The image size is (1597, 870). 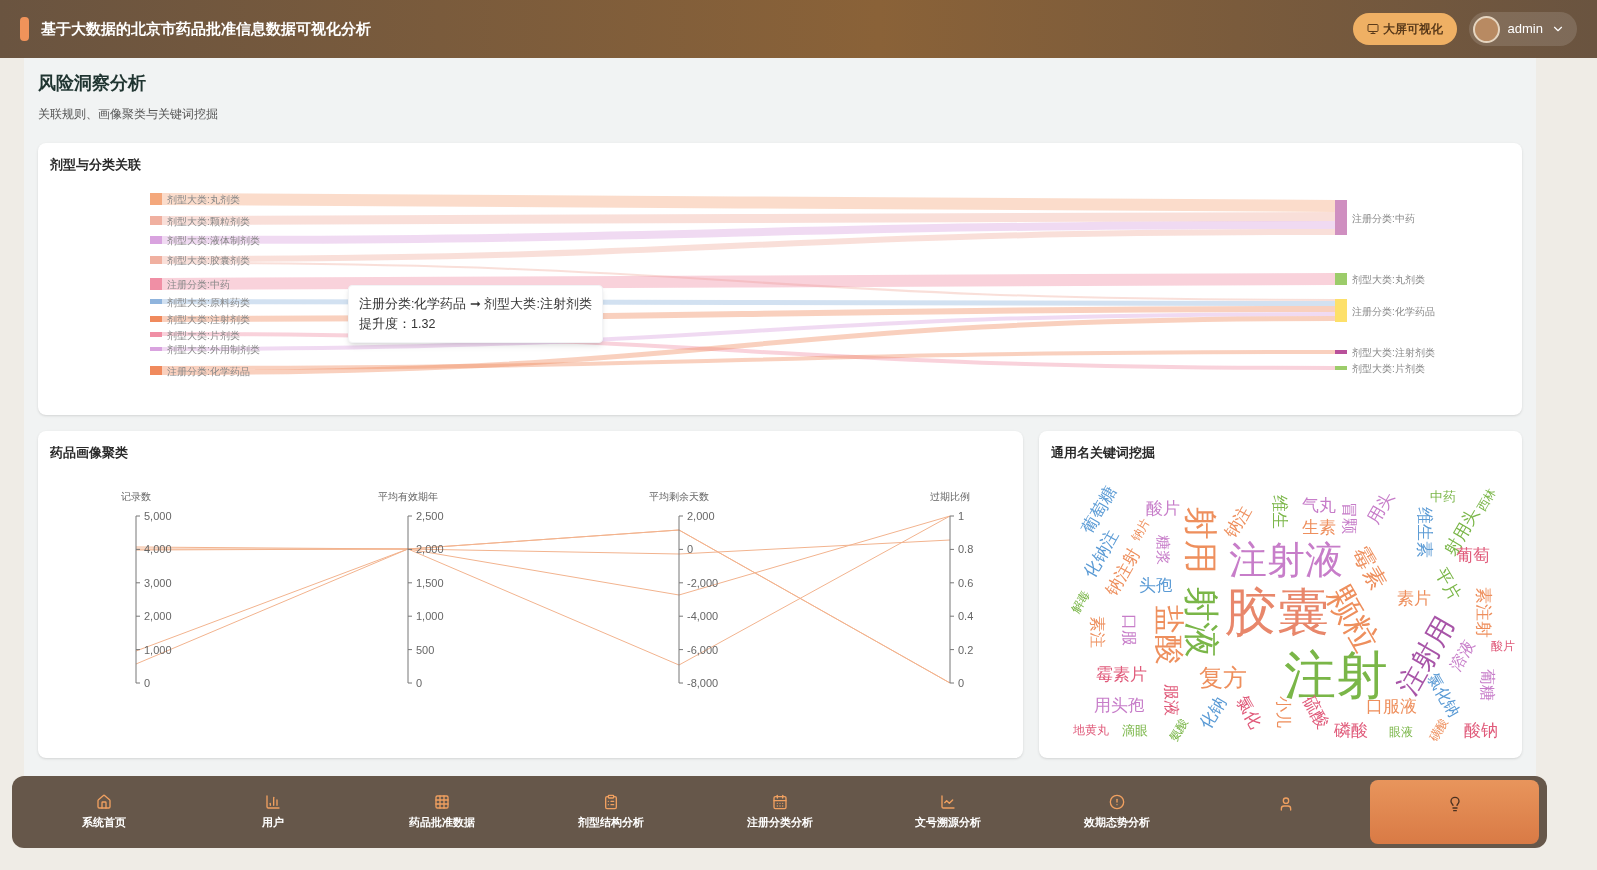 I want to click on tick-label: -2,000, so click(x=703, y=582).